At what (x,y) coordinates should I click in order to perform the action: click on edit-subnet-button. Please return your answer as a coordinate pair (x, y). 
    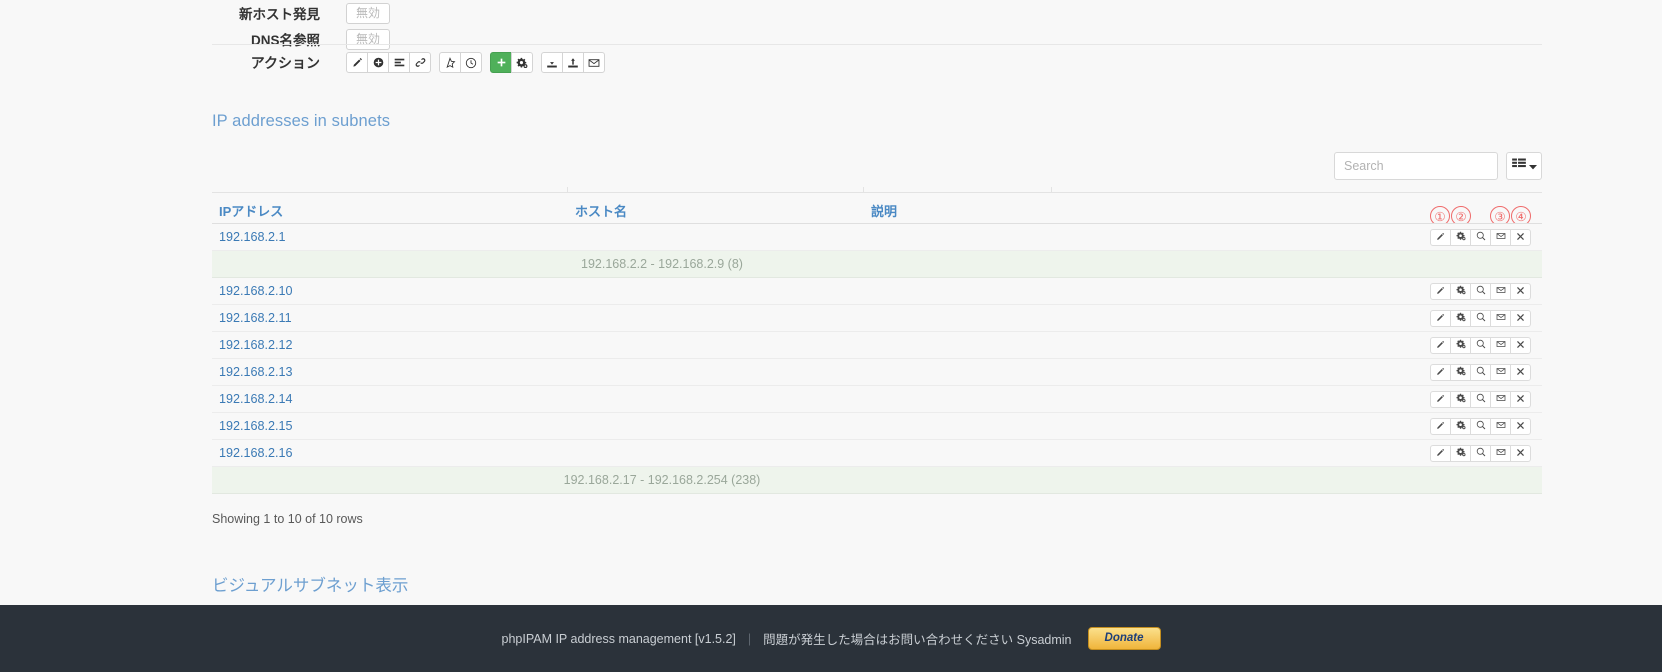
    Looking at the image, I should click on (357, 62).